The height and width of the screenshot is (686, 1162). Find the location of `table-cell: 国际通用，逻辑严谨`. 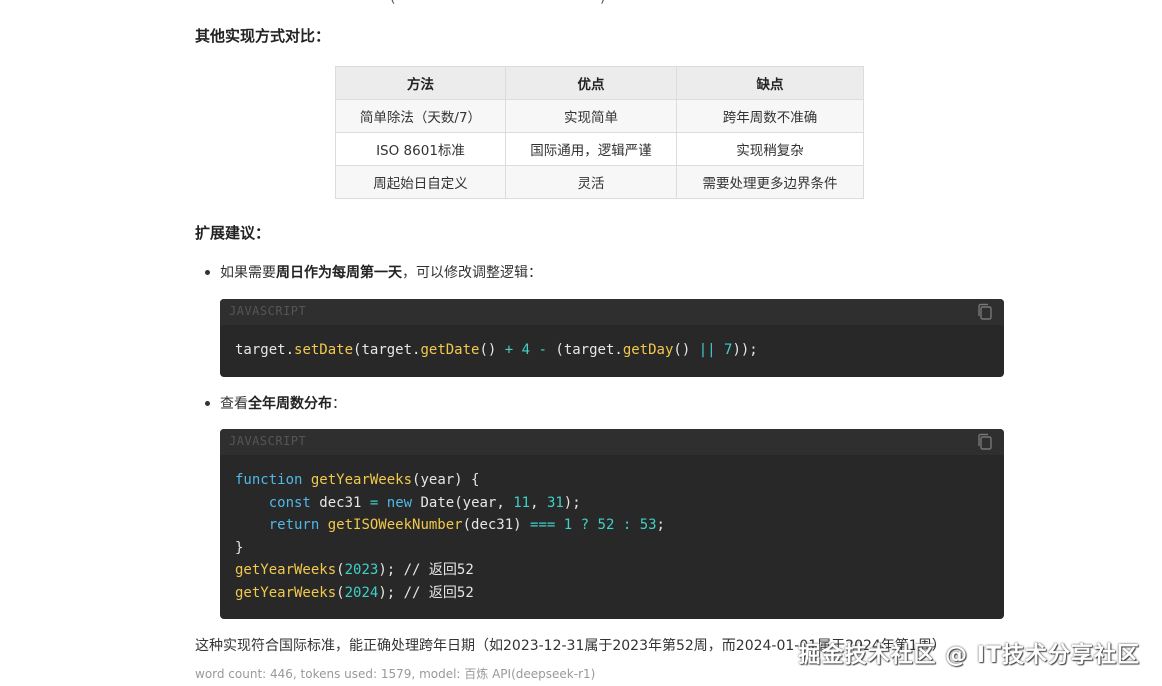

table-cell: 国际通用，逻辑严谨 is located at coordinates (591, 149).